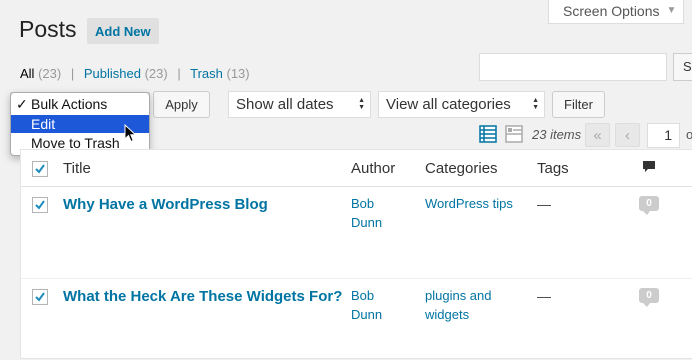 The height and width of the screenshot is (360, 692). I want to click on current-page-input: 1, so click(663, 135).